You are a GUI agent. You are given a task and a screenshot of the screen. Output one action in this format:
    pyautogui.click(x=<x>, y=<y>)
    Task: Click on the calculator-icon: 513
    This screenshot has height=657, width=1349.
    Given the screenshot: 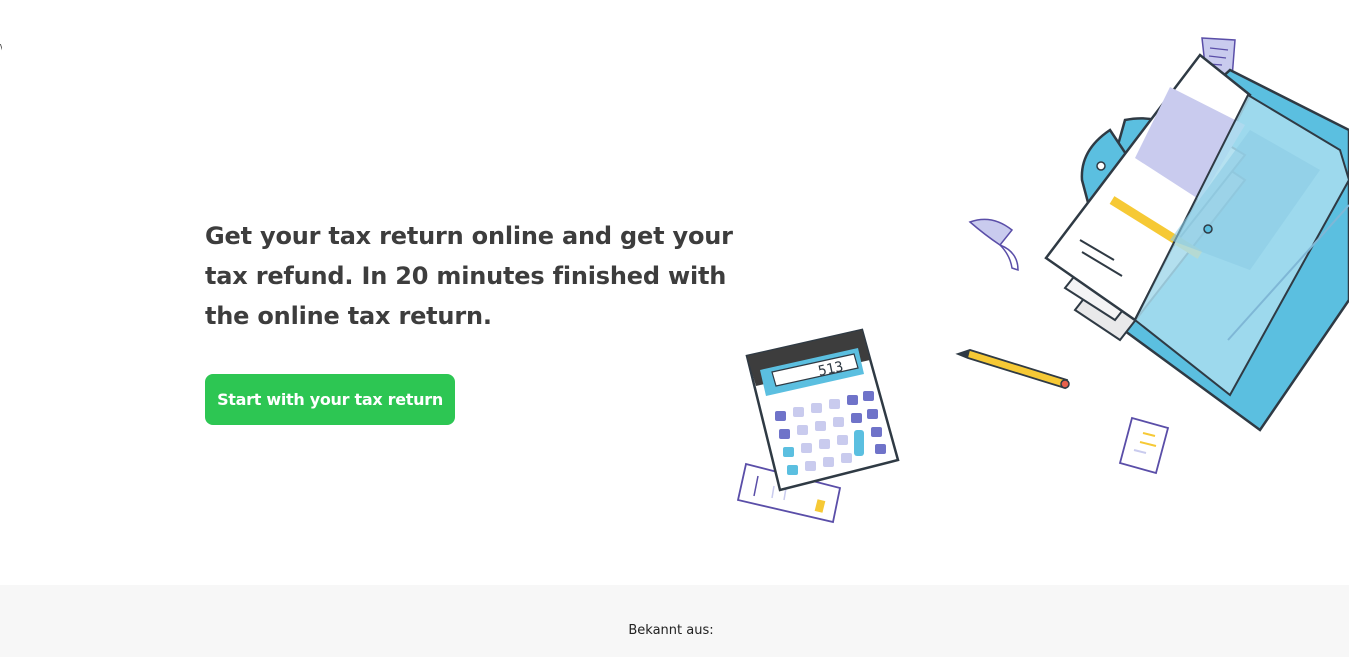 What is the action you would take?
    pyautogui.click(x=822, y=410)
    